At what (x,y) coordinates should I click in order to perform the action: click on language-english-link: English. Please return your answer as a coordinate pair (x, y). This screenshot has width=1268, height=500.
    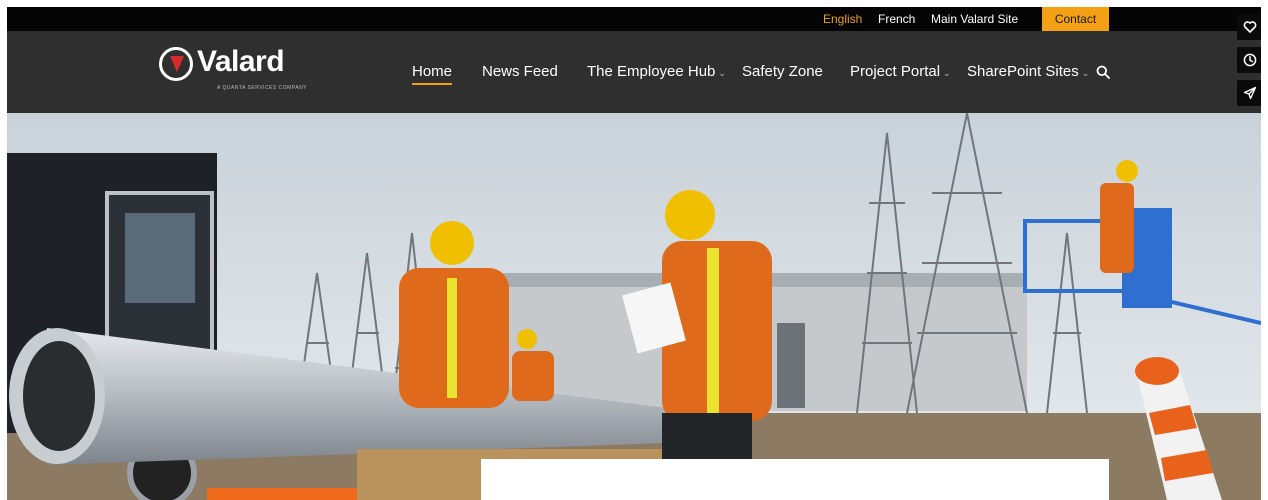
    Looking at the image, I should click on (842, 19).